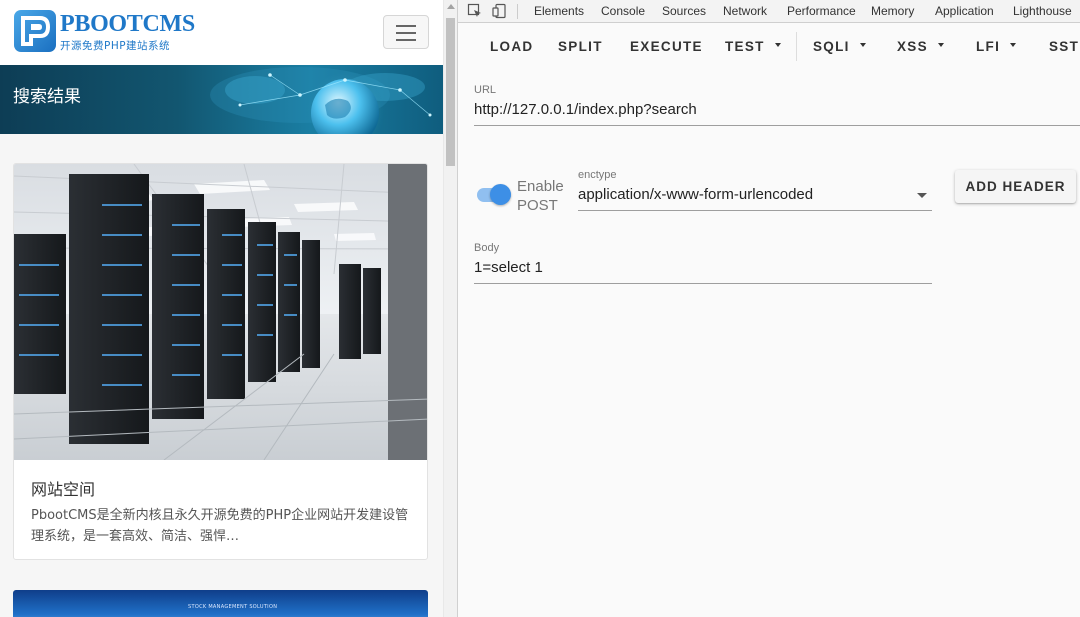 The image size is (1080, 617). Describe the element at coordinates (597, 175) in the screenshot. I see `enctype-label: enctype` at that location.